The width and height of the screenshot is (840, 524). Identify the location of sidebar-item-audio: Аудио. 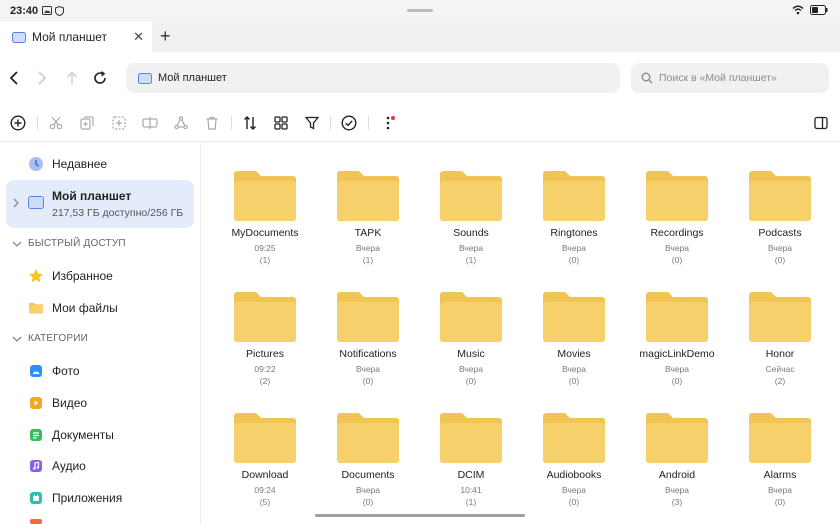
(100, 466).